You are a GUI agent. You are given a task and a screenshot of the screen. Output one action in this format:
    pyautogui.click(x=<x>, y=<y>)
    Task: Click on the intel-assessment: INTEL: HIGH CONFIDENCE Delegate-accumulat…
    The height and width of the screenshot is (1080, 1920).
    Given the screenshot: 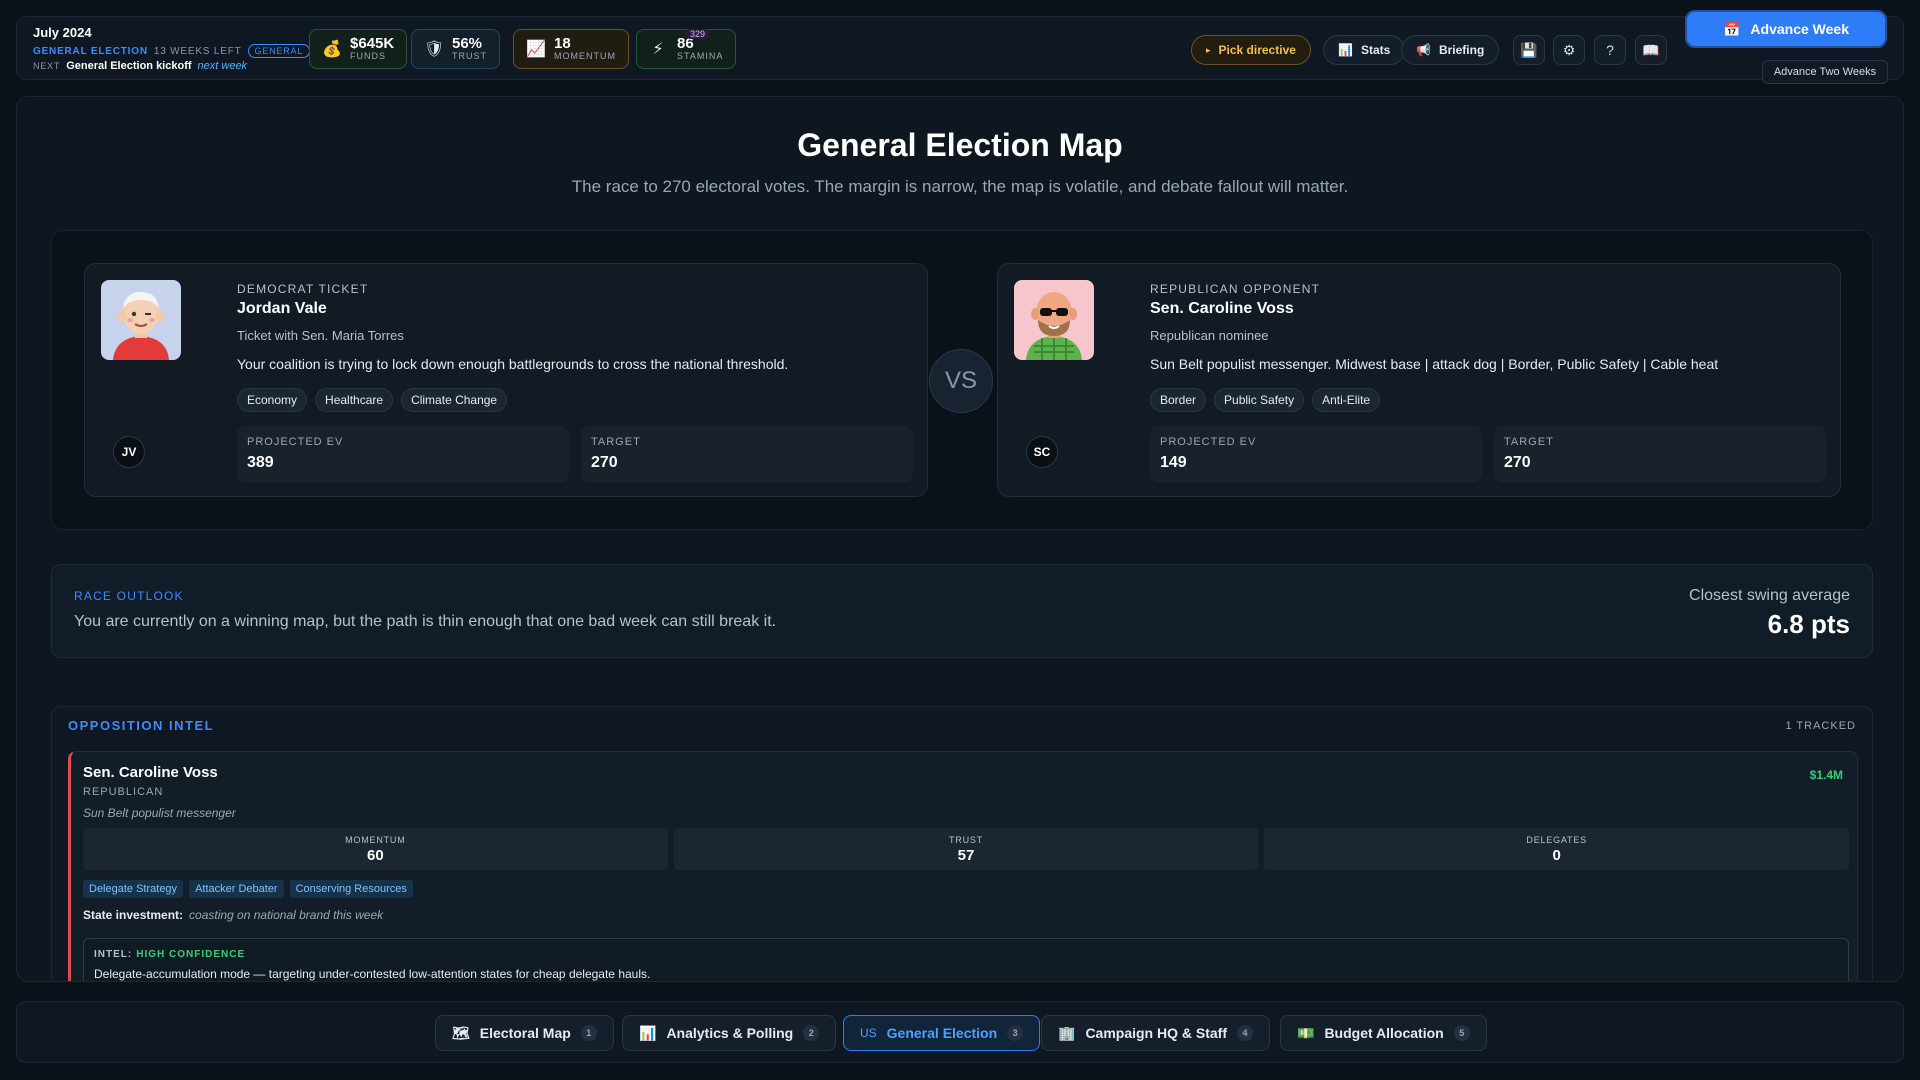 What is the action you would take?
    pyautogui.click(x=966, y=959)
    